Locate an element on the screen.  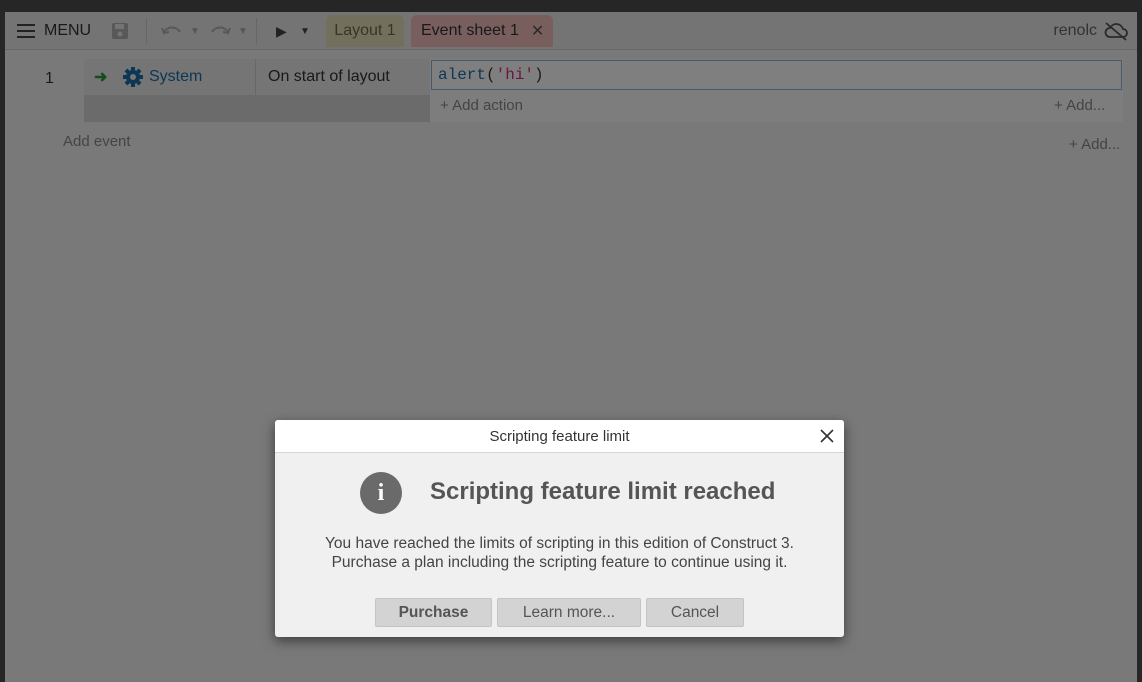
dialog-titlebar: Scripting feature limit is located at coordinates (559, 436).